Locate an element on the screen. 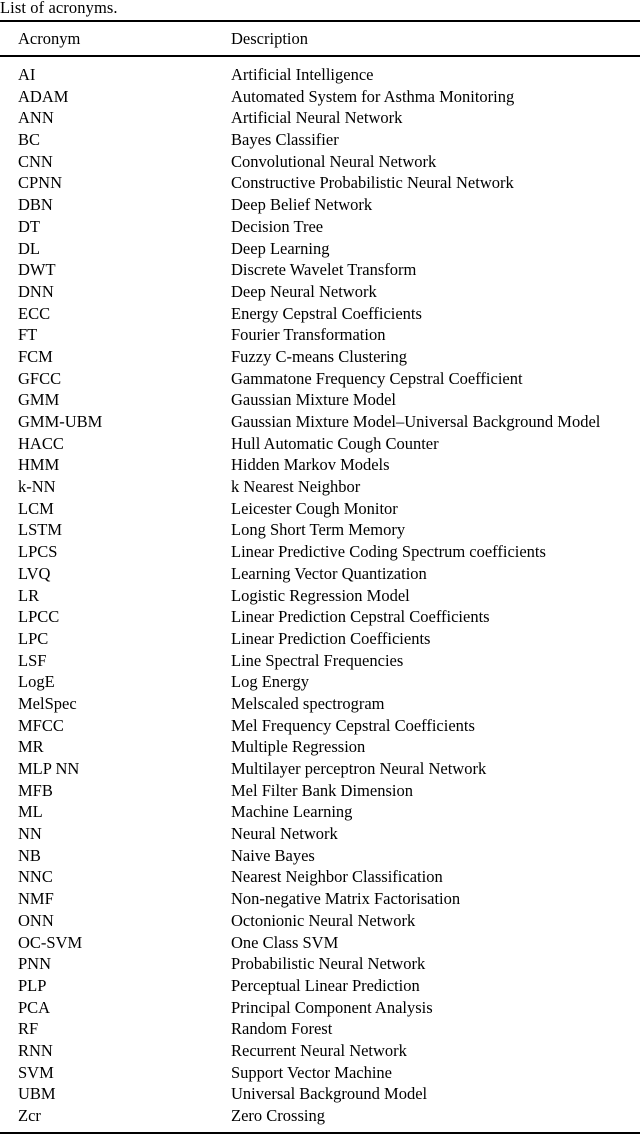  table-row: PNN Probabilistic Neural Network is located at coordinates (320, 964).